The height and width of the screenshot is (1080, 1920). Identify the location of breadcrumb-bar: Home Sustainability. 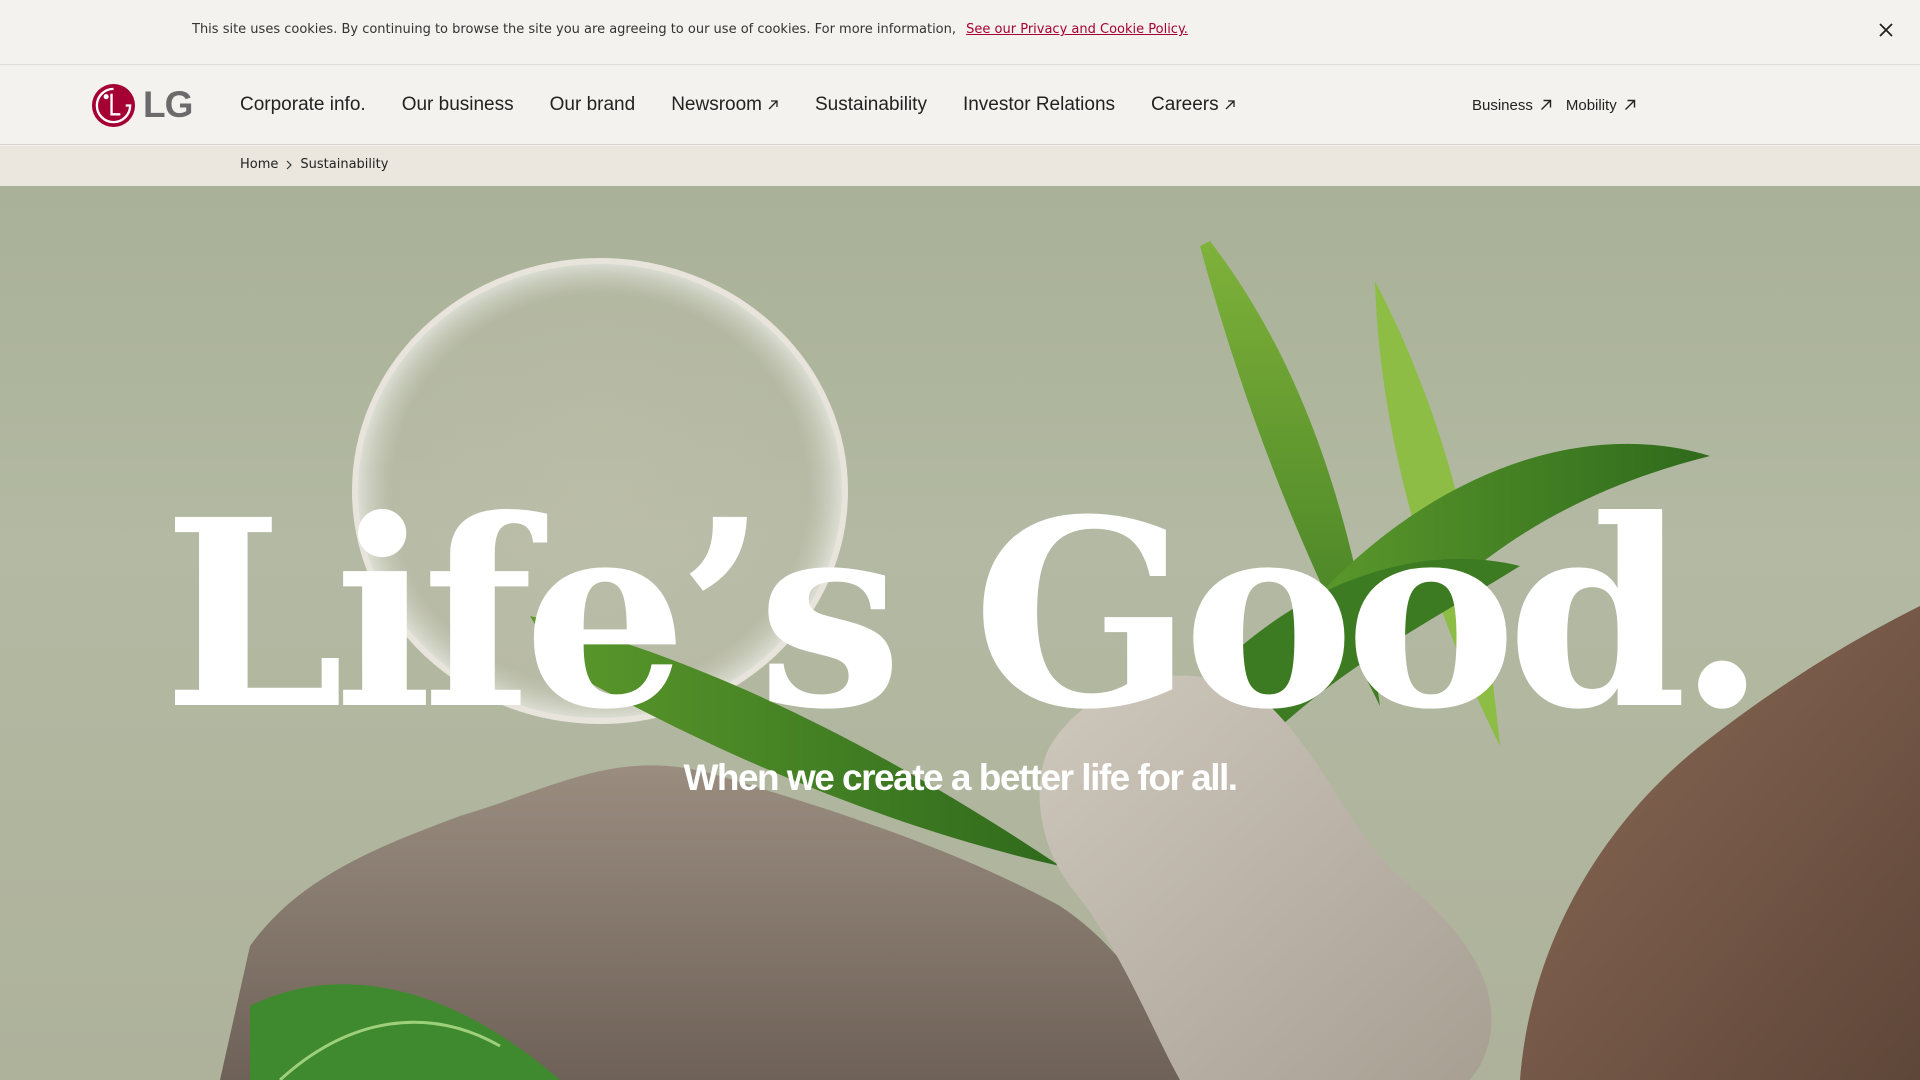
(960, 166).